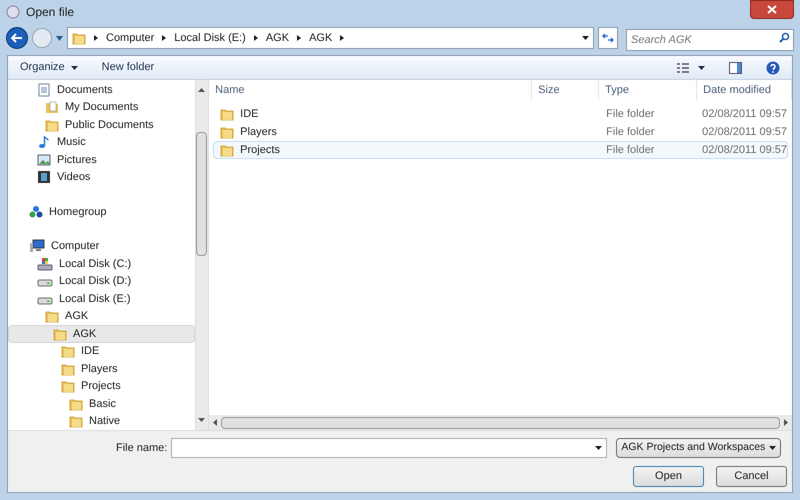 This screenshot has height=500, width=800. What do you see at coordinates (101, 386) in the screenshot?
I see `tree-item: Projects` at bounding box center [101, 386].